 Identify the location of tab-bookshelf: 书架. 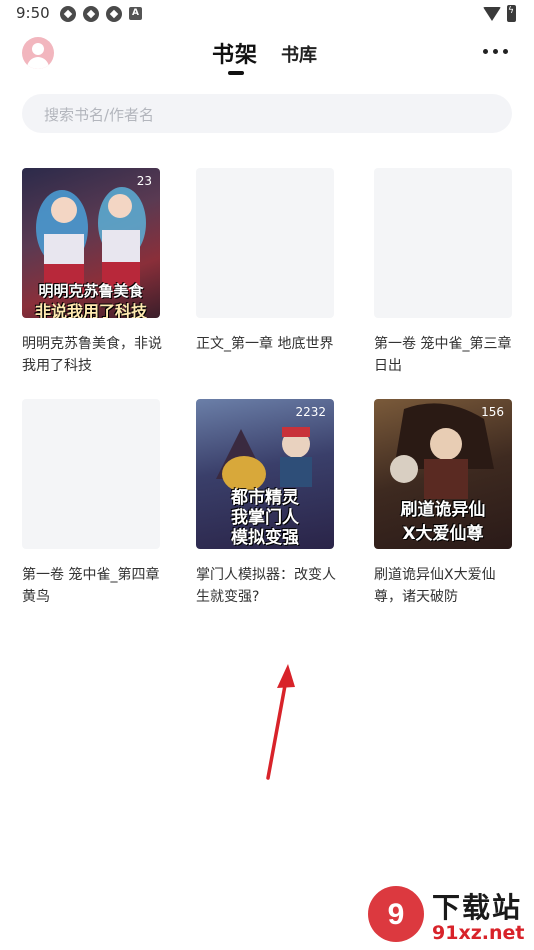
(235, 53).